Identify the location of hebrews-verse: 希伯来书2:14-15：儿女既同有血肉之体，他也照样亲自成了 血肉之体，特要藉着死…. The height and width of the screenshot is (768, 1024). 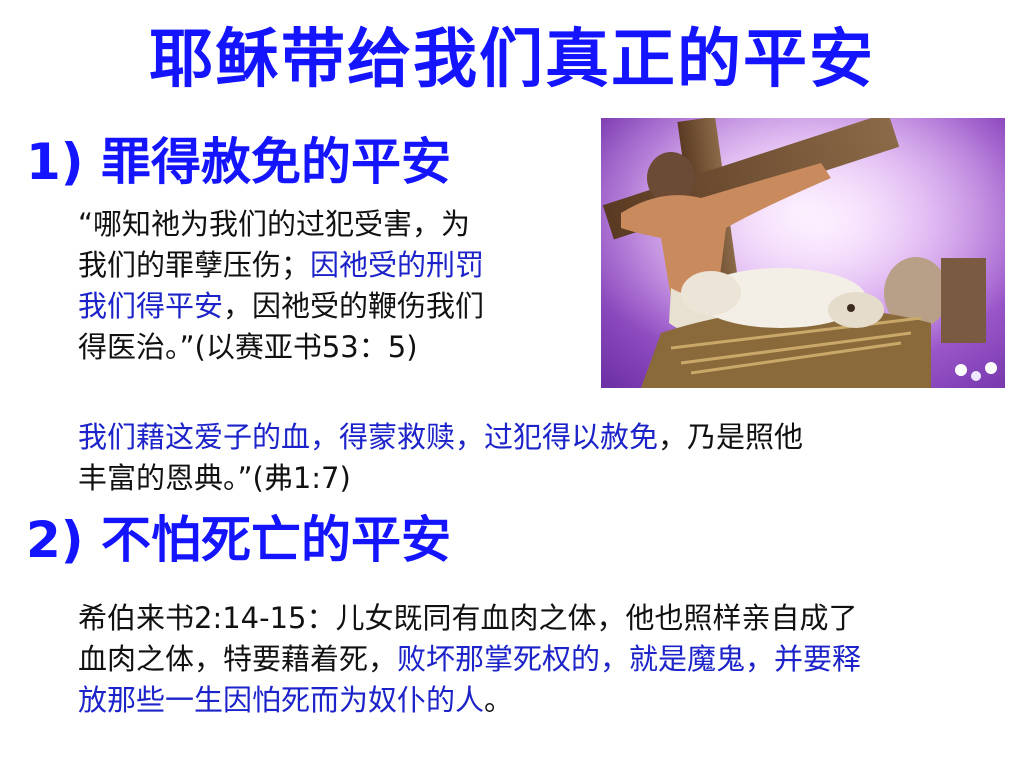
(548, 659).